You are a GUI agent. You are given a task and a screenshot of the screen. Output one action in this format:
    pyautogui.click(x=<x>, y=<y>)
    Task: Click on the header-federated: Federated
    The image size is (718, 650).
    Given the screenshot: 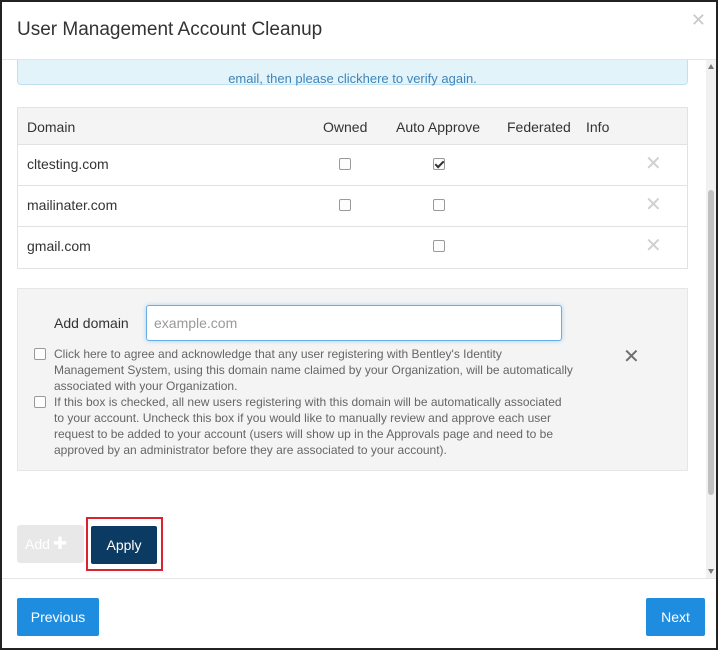 What is the action you would take?
    pyautogui.click(x=539, y=127)
    